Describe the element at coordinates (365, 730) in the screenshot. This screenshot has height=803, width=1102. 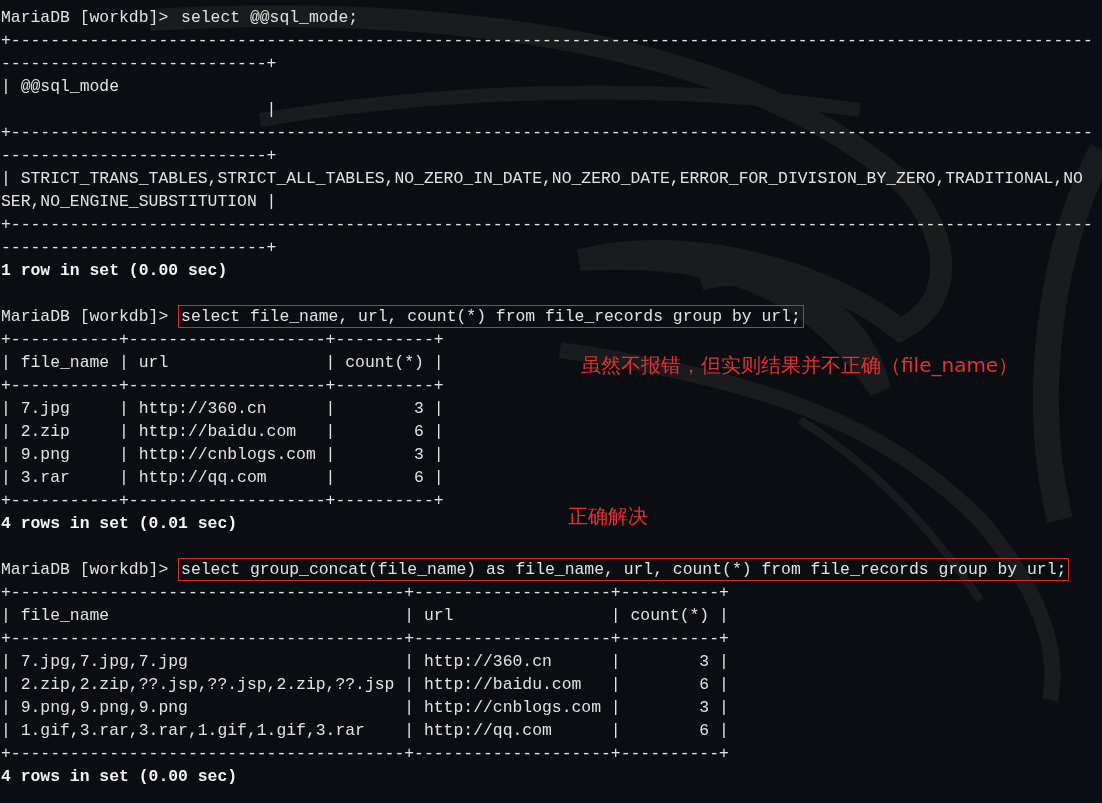
I see `table-row-text: | 1.gif,3.rar,3.rar,1.gif,1.gif,3.rar | http://qq.com | 6 |` at that location.